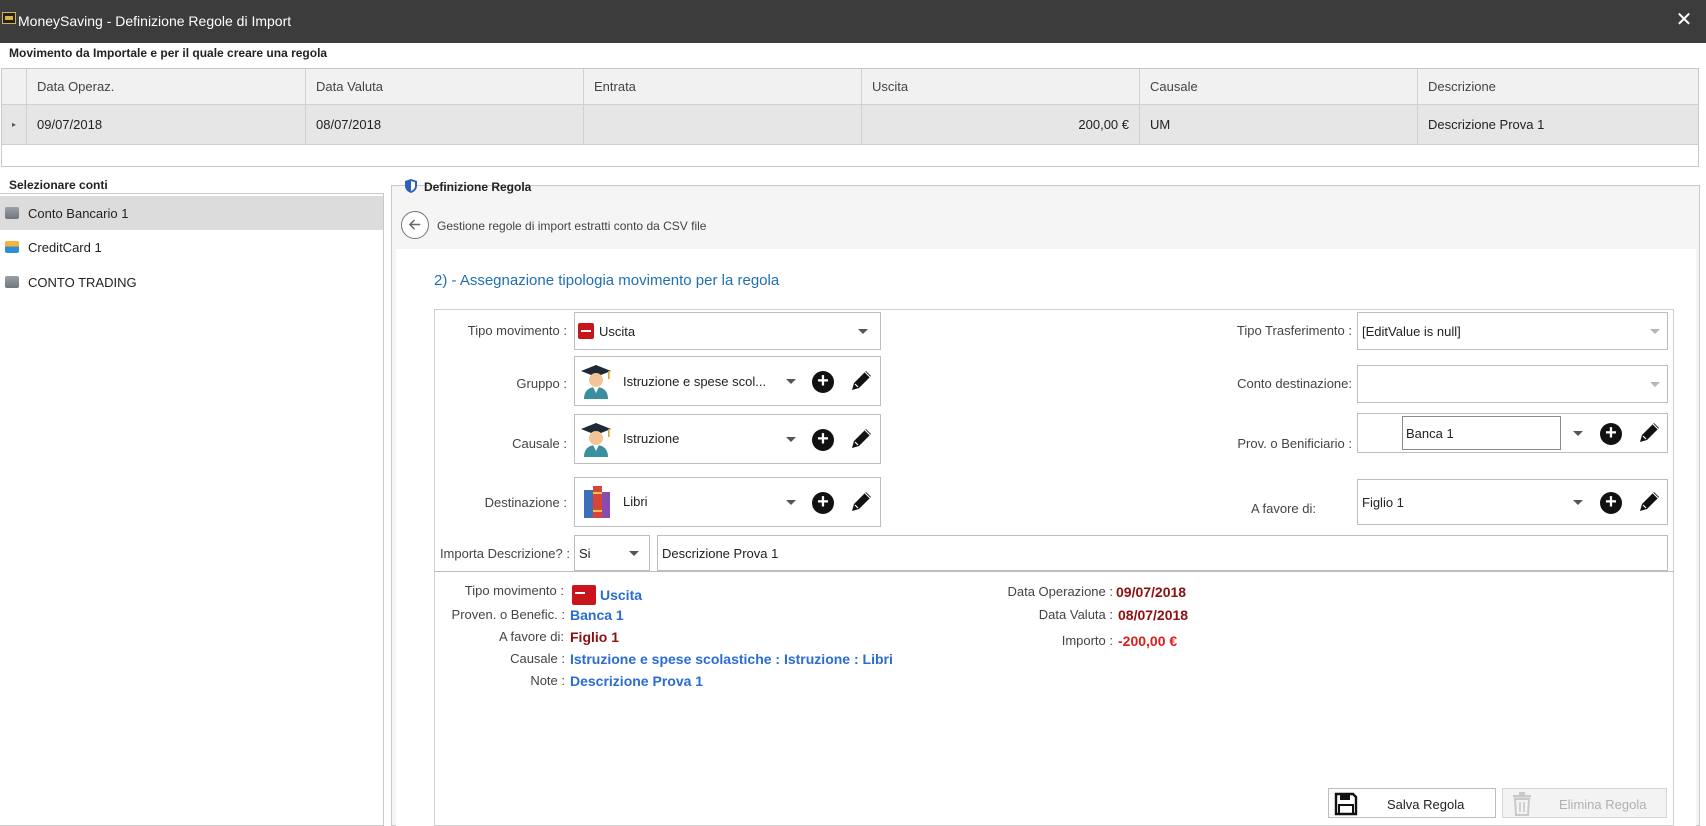 This screenshot has width=1706, height=826. I want to click on destinazione-select: Libri +, so click(727, 502).